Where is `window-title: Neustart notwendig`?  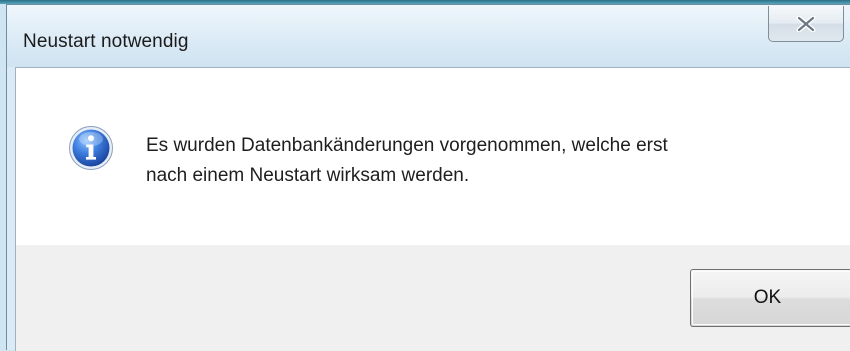 window-title: Neustart notwendig is located at coordinates (106, 41).